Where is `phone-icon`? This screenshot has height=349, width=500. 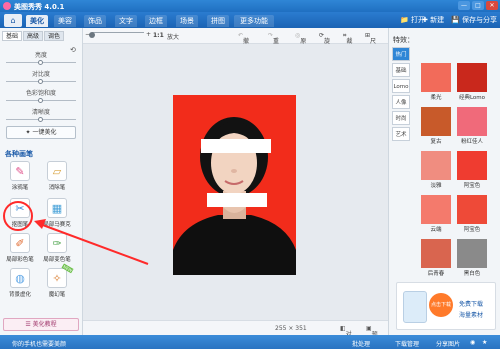 phone-icon is located at coordinates (415, 307).